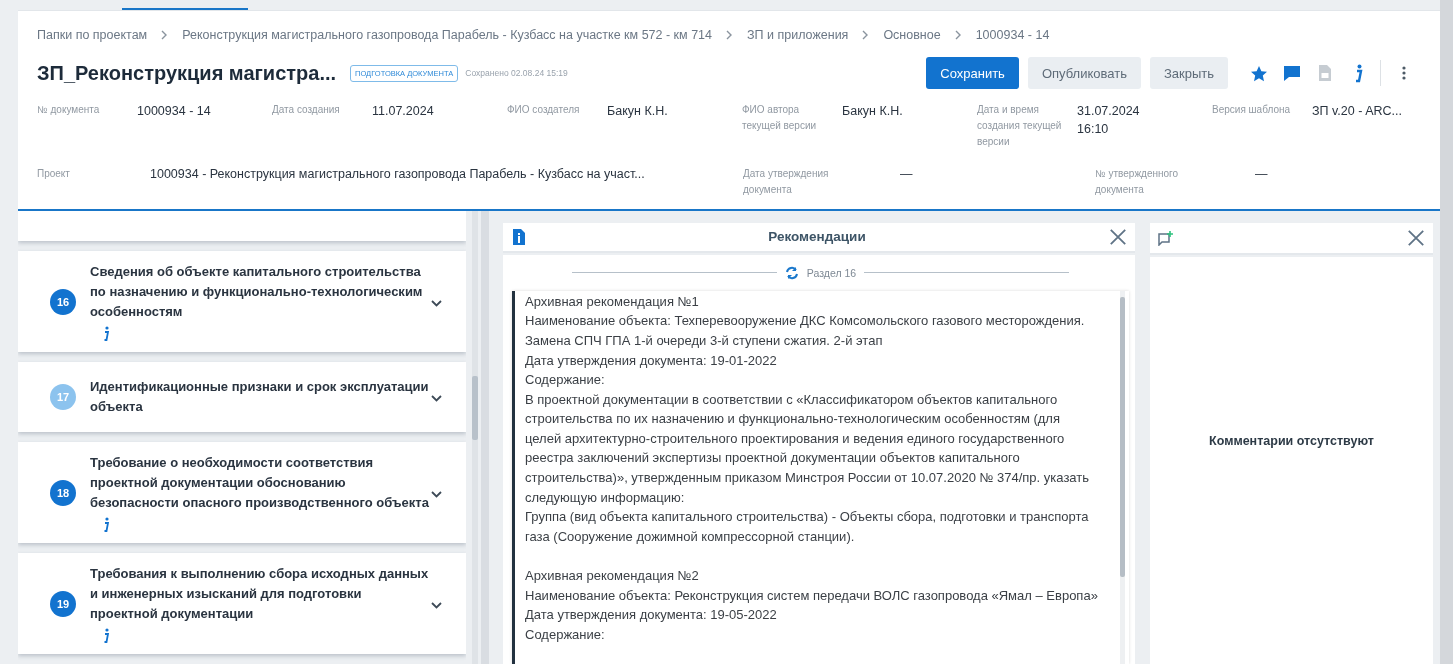 This screenshot has height=664, width=1453. I want to click on refresh-icon, so click(791, 272).